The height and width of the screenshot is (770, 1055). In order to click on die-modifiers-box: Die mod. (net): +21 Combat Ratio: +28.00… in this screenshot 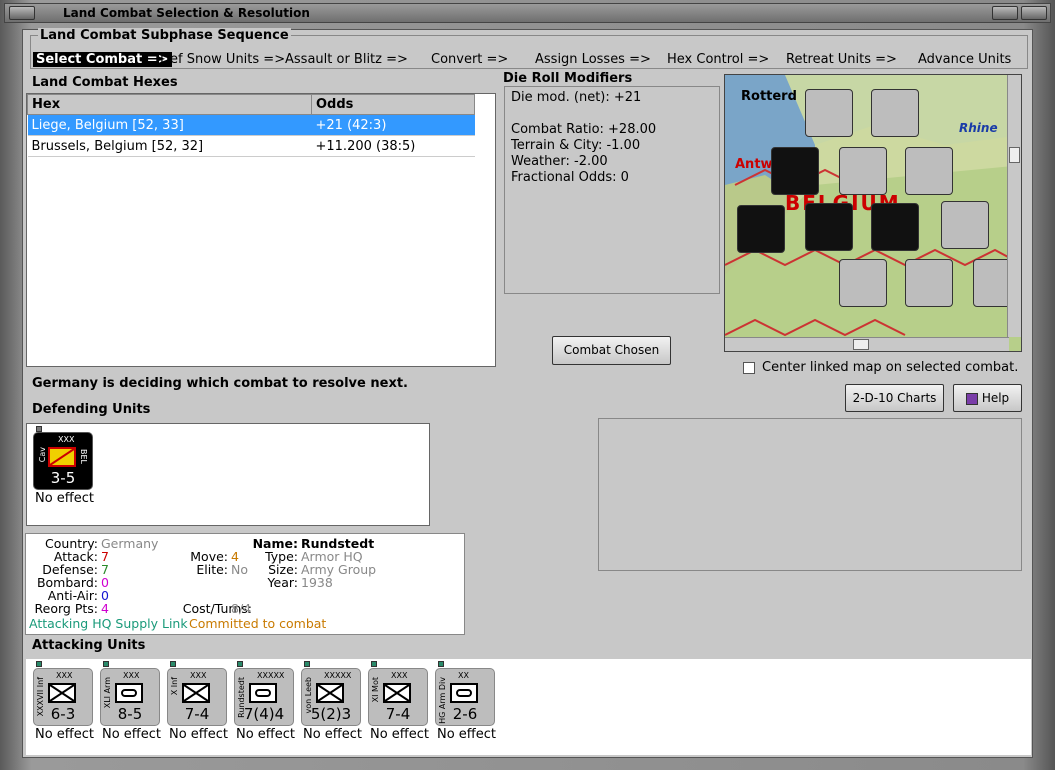, I will do `click(612, 190)`.